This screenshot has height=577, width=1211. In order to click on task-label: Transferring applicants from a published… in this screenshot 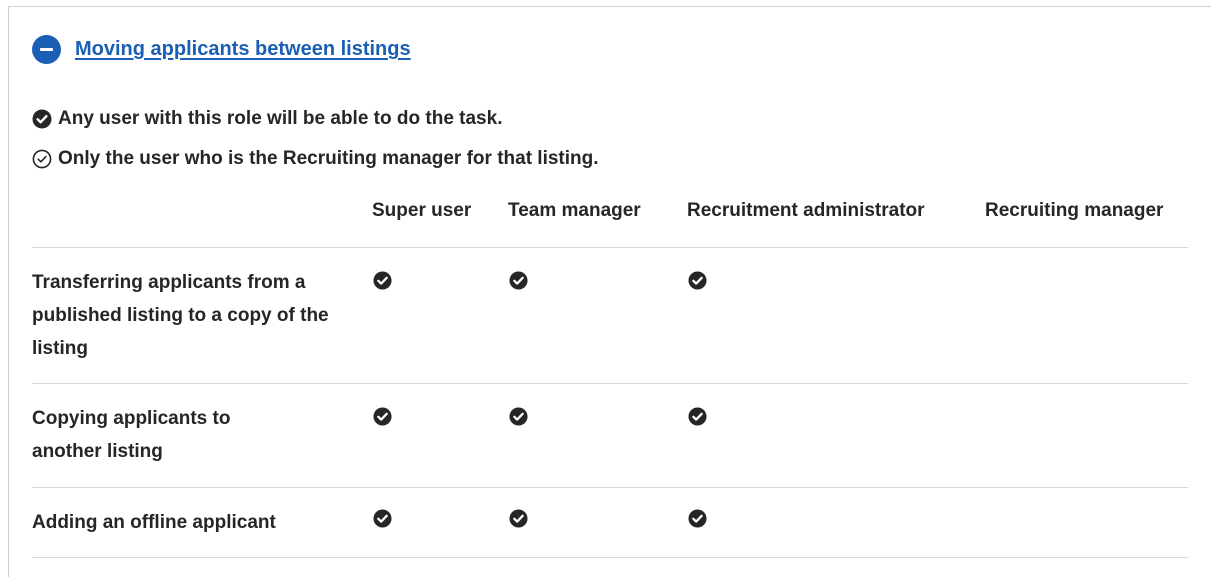, I will do `click(202, 315)`.